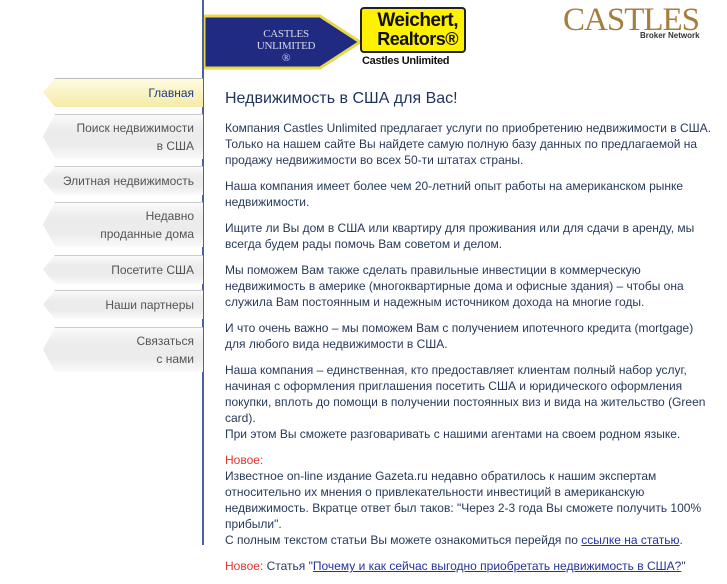 This screenshot has width=727, height=584. Describe the element at coordinates (147, 234) in the screenshot. I see `nav-label: проданные дома` at that location.